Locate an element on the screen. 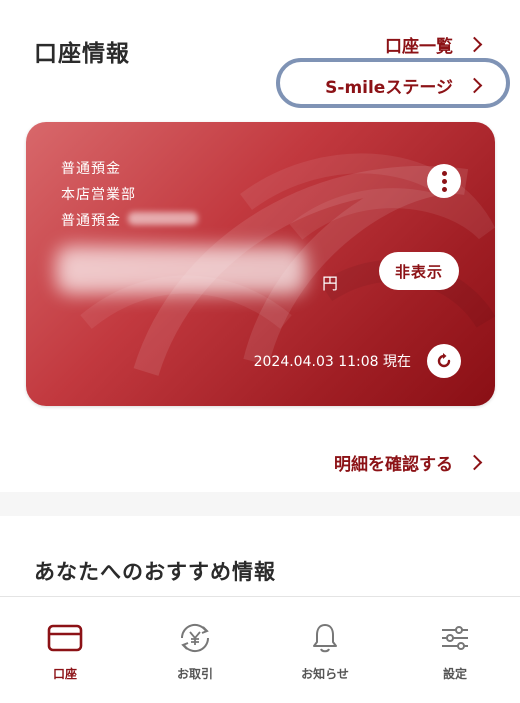 This screenshot has height=703, width=520. refresh-icon is located at coordinates (444, 360).